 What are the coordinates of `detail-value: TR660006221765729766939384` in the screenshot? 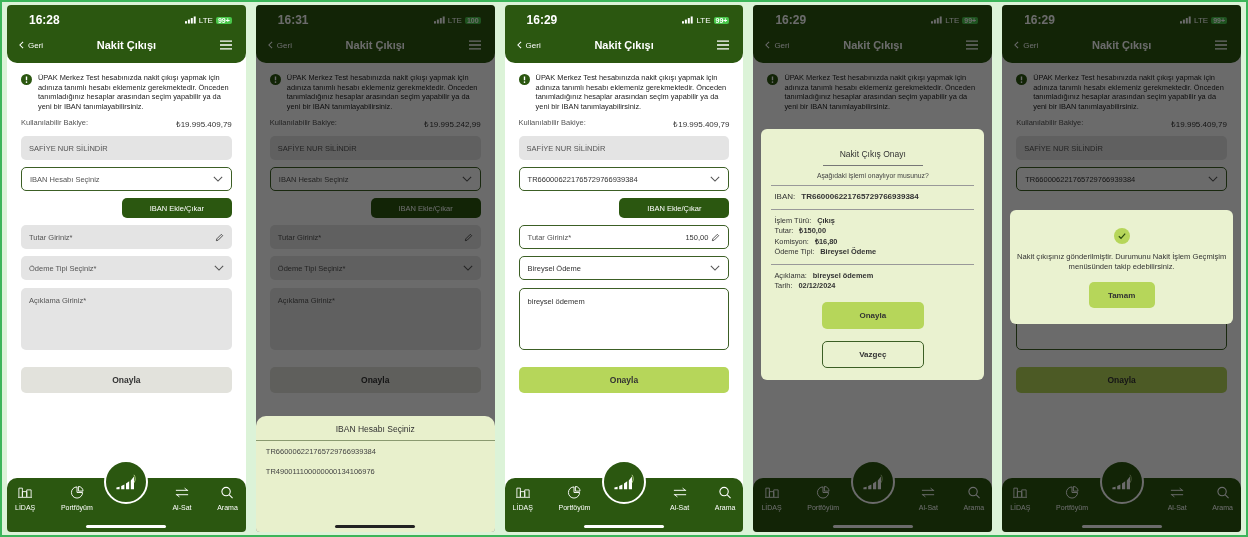 It's located at (860, 197).